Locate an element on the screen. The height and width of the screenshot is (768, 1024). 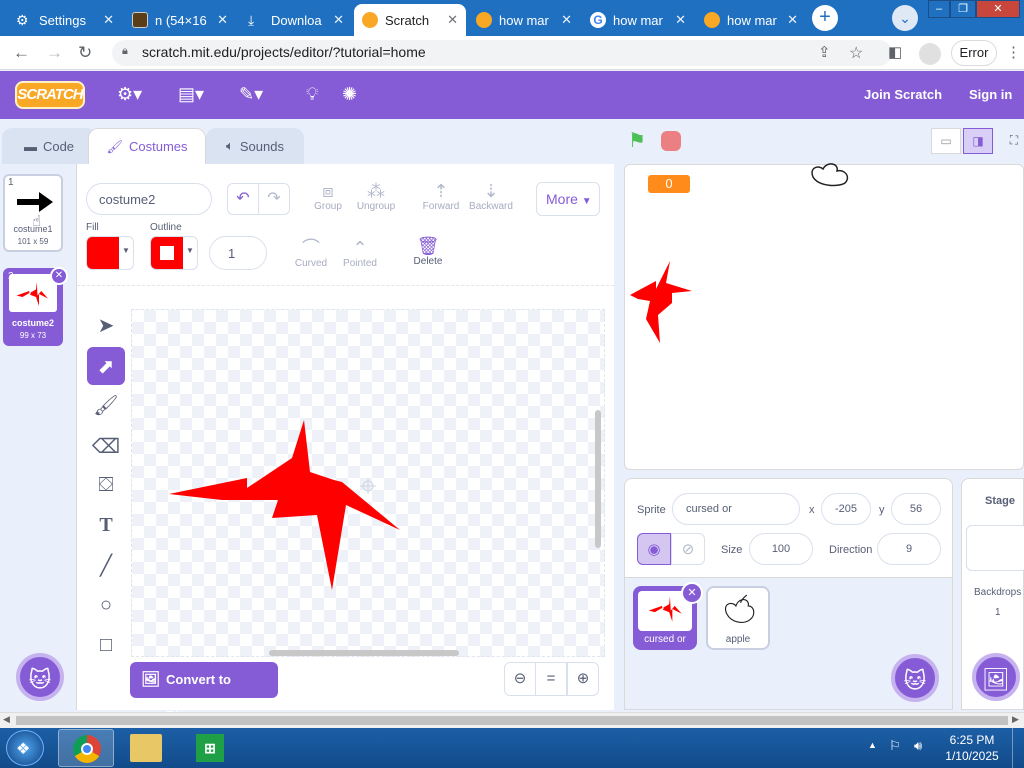
delete-costume-icon: ✕ is located at coordinates (59, 276).